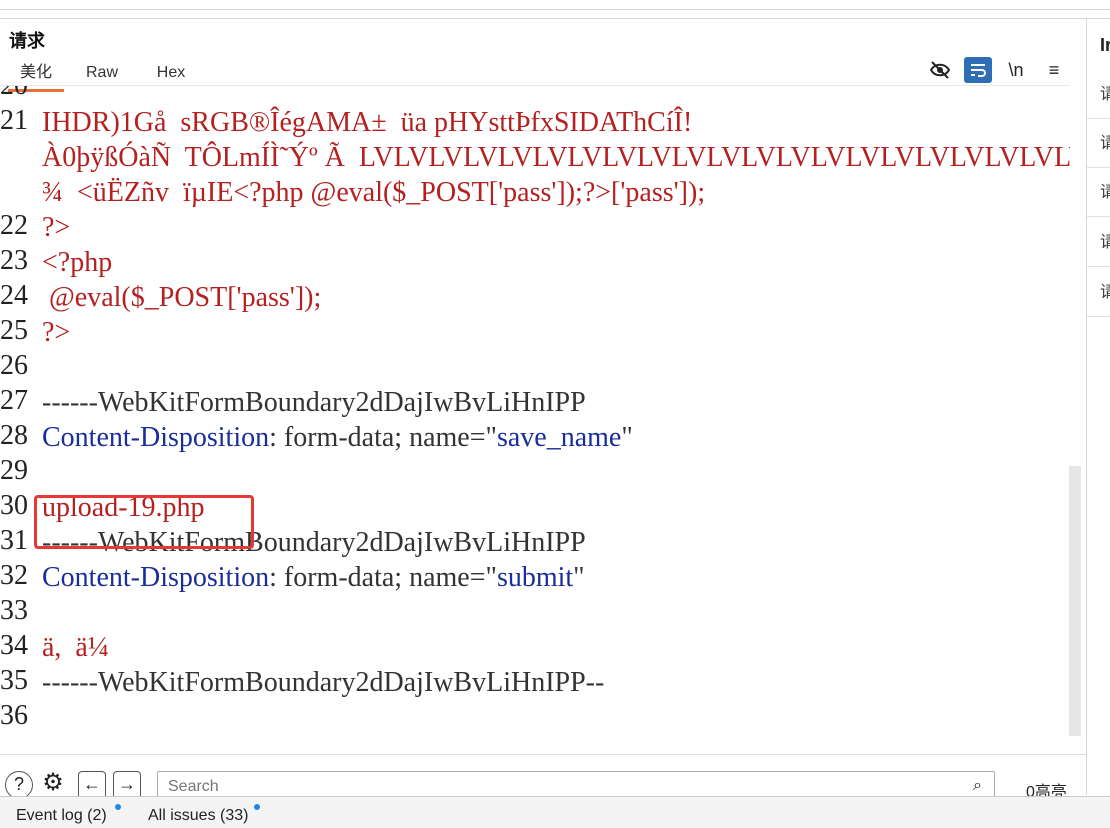 The width and height of the screenshot is (1110, 828). I want to click on line-number: 31, so click(14, 540).